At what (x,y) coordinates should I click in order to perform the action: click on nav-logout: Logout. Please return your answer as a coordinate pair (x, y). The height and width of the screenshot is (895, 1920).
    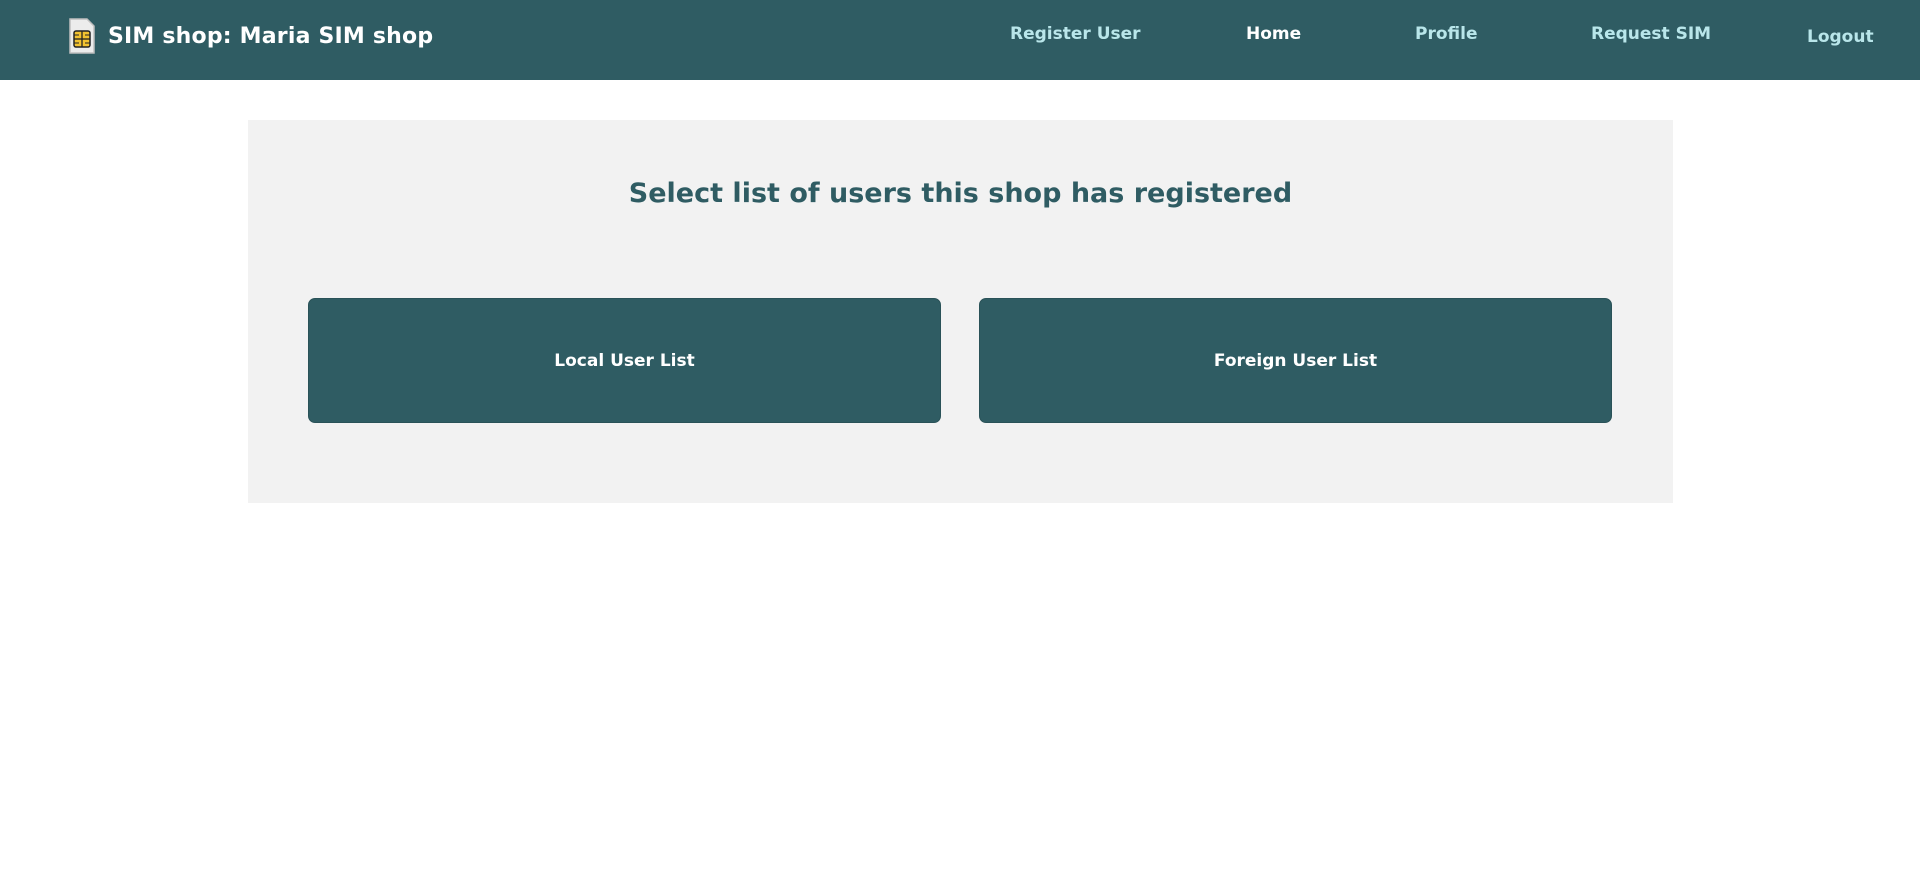
    Looking at the image, I should click on (1840, 37).